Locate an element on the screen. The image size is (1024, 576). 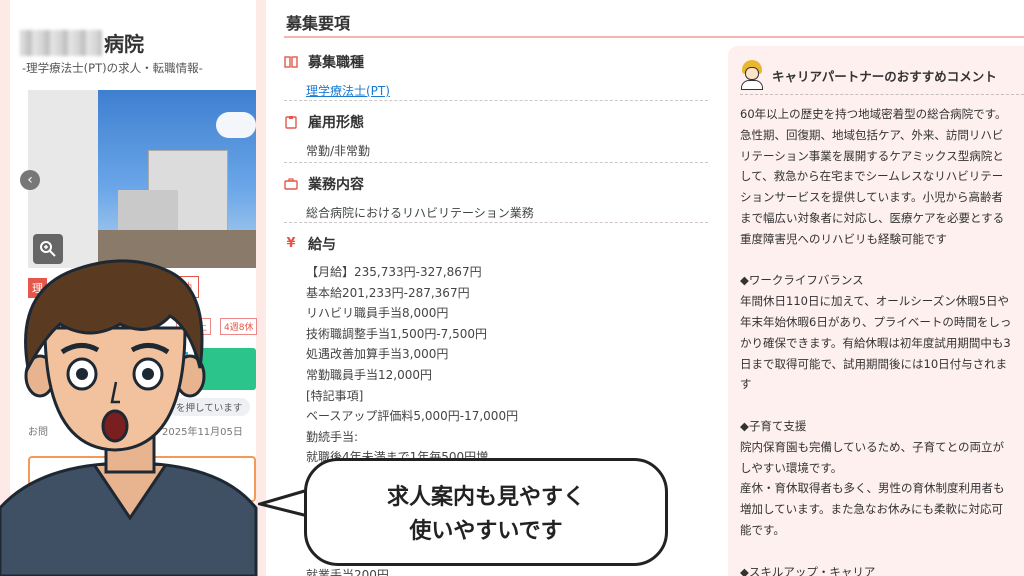
hospital-name-suffix: 病院 is located at coordinates (124, 44).